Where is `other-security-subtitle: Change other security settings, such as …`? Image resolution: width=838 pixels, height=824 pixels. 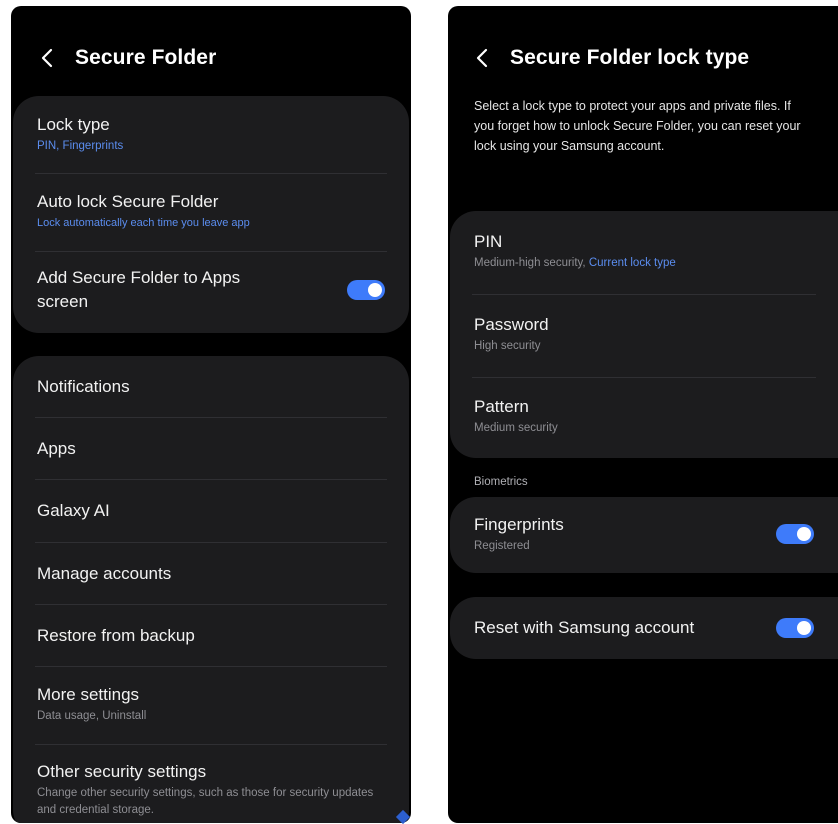
other-security-subtitle: Change other security settings, such as … is located at coordinates (205, 801).